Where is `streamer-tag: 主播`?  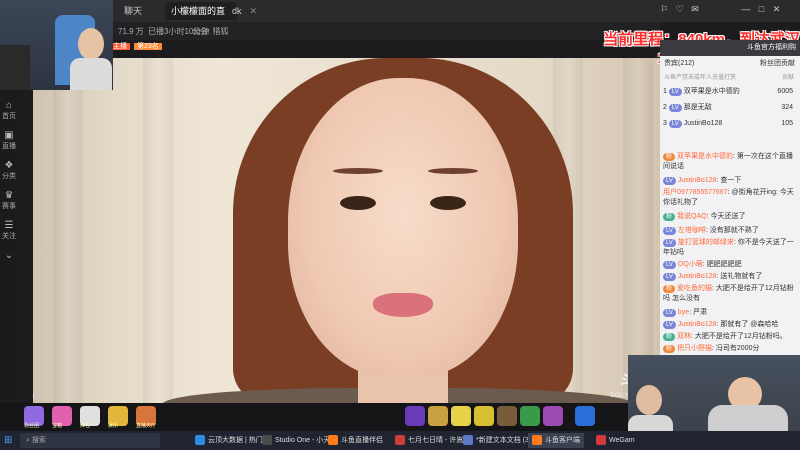
streamer-tag: 主播 is located at coordinates (120, 46).